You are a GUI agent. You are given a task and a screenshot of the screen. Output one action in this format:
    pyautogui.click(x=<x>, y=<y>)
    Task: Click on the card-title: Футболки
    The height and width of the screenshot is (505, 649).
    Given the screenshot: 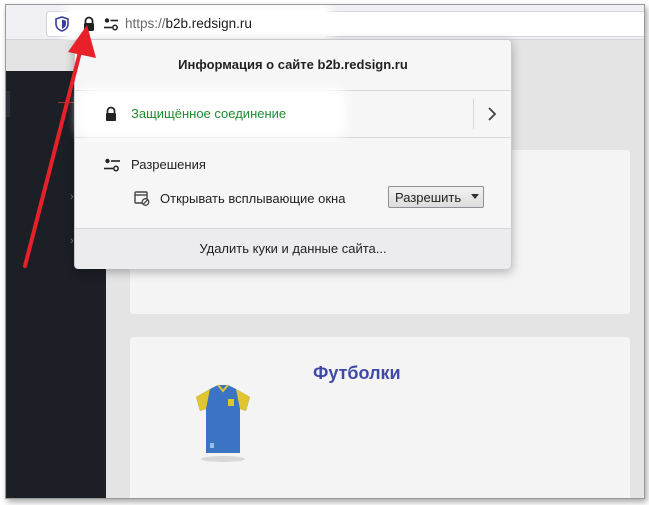 What is the action you would take?
    pyautogui.click(x=357, y=373)
    